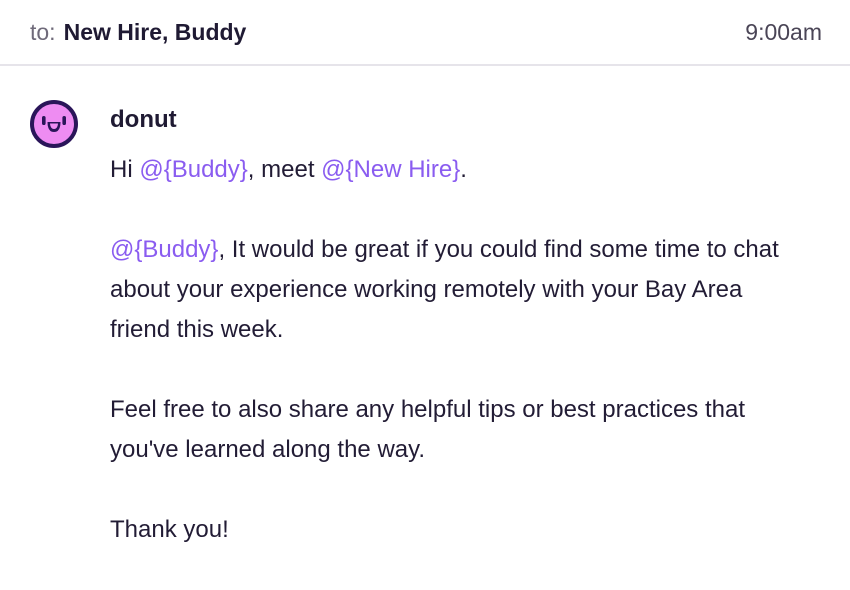  Describe the element at coordinates (43, 32) in the screenshot. I see `to-label: to:` at that location.